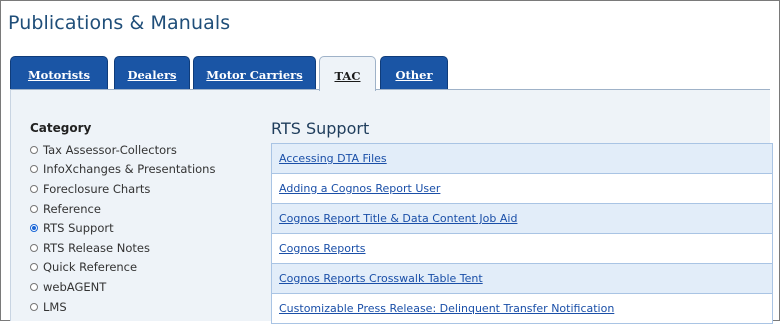 The height and width of the screenshot is (324, 781). What do you see at coordinates (320, 128) in the screenshot?
I see `section-title: RTS Support` at bounding box center [320, 128].